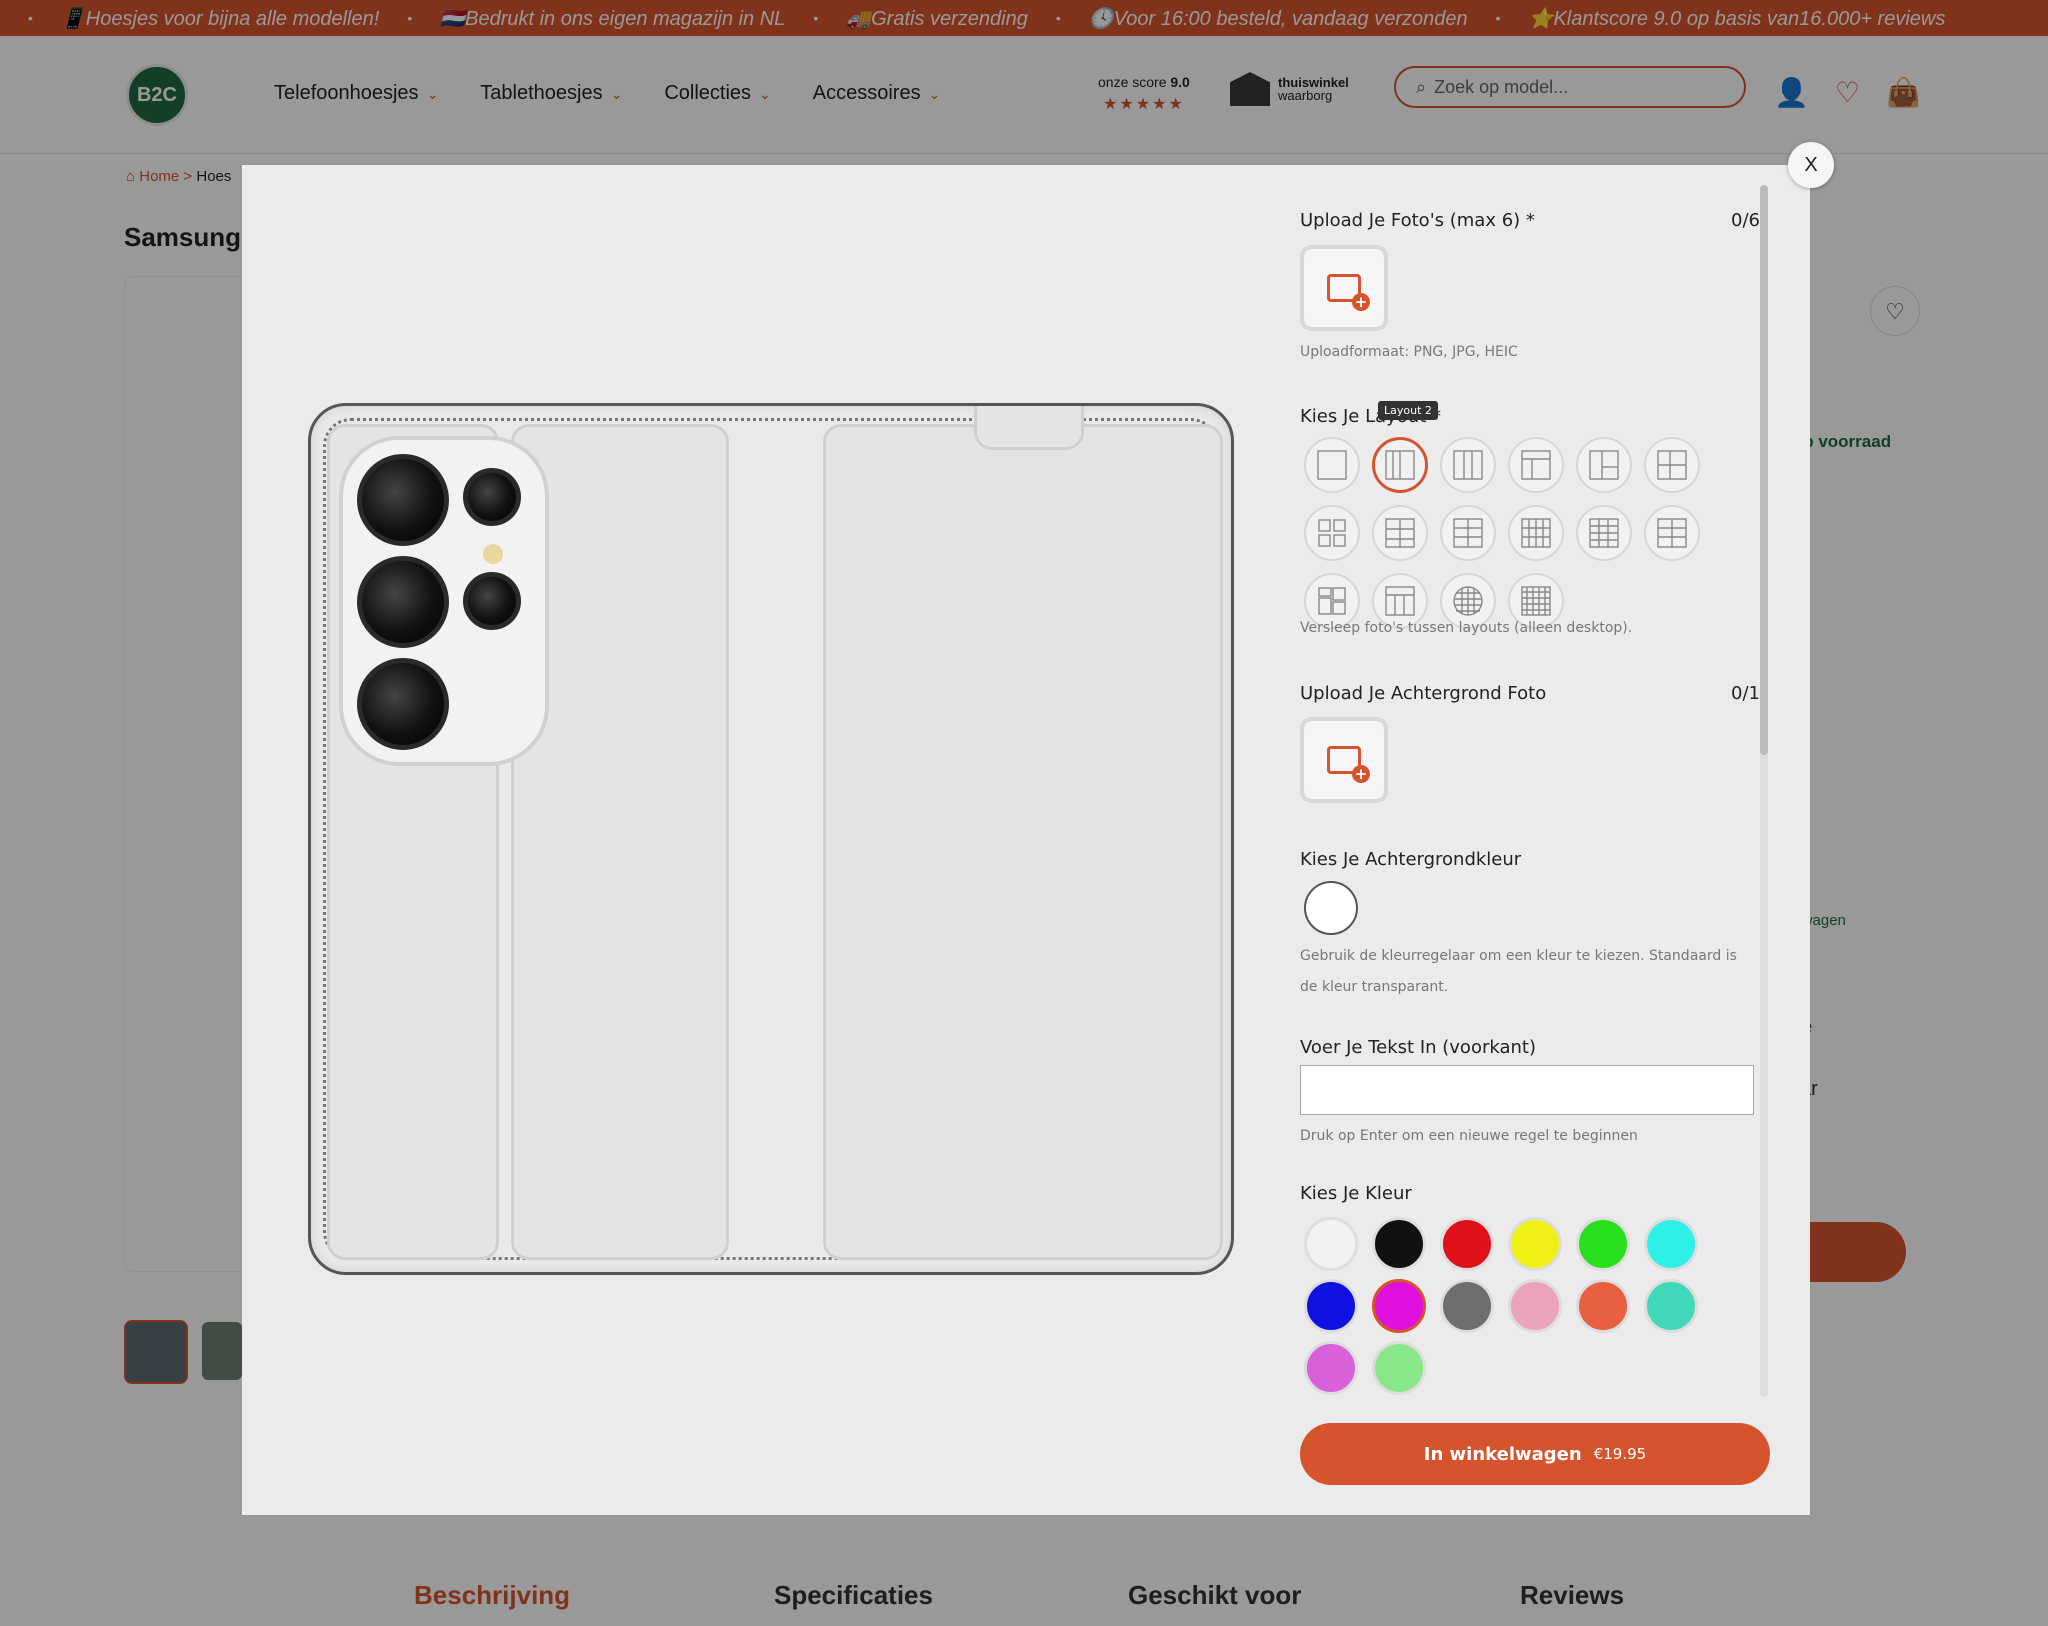 The width and height of the screenshot is (2048, 1626). I want to click on text-title: Voer Je Tekst In (voorkant), so click(1418, 1047).